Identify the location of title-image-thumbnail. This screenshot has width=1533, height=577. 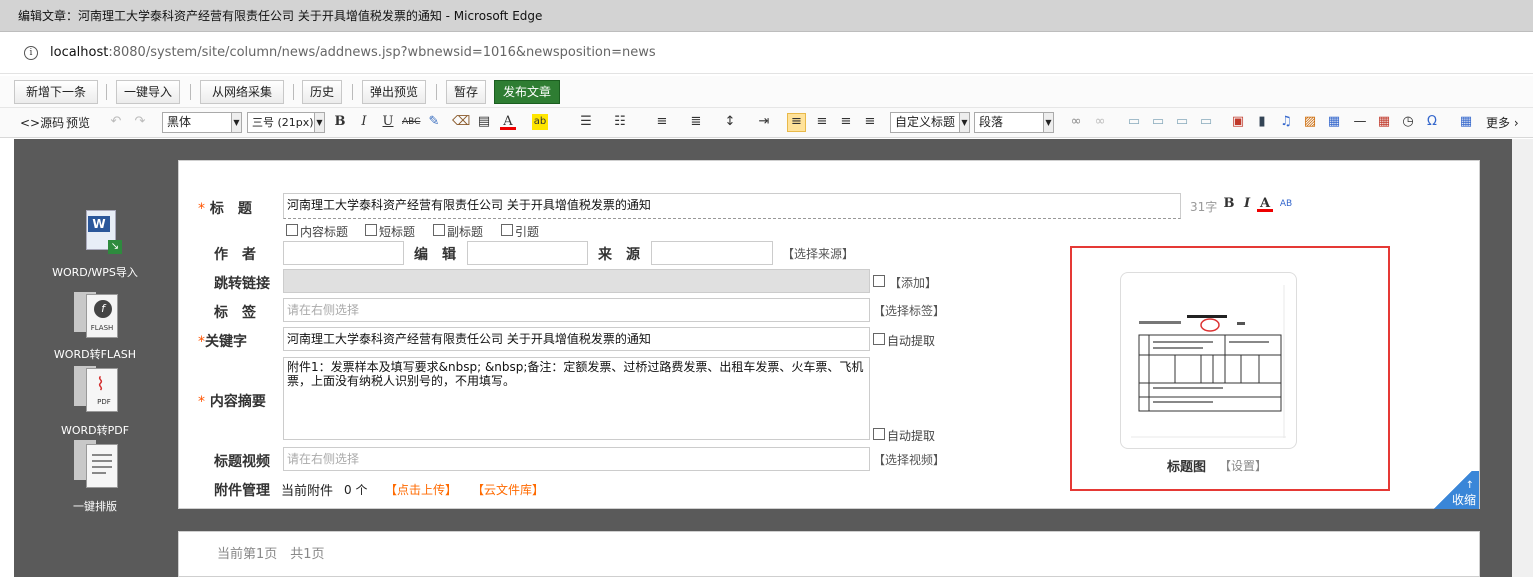
(1208, 360).